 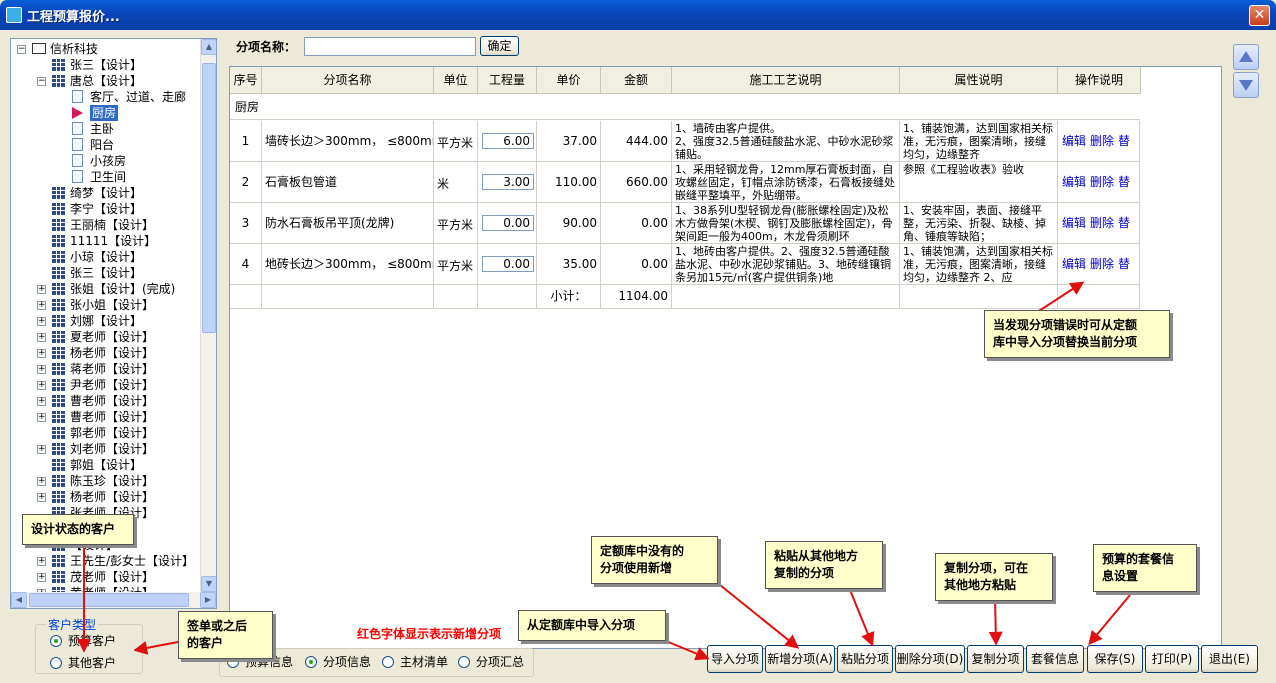 I want to click on import-item-button: 导入分项, so click(x=735, y=659).